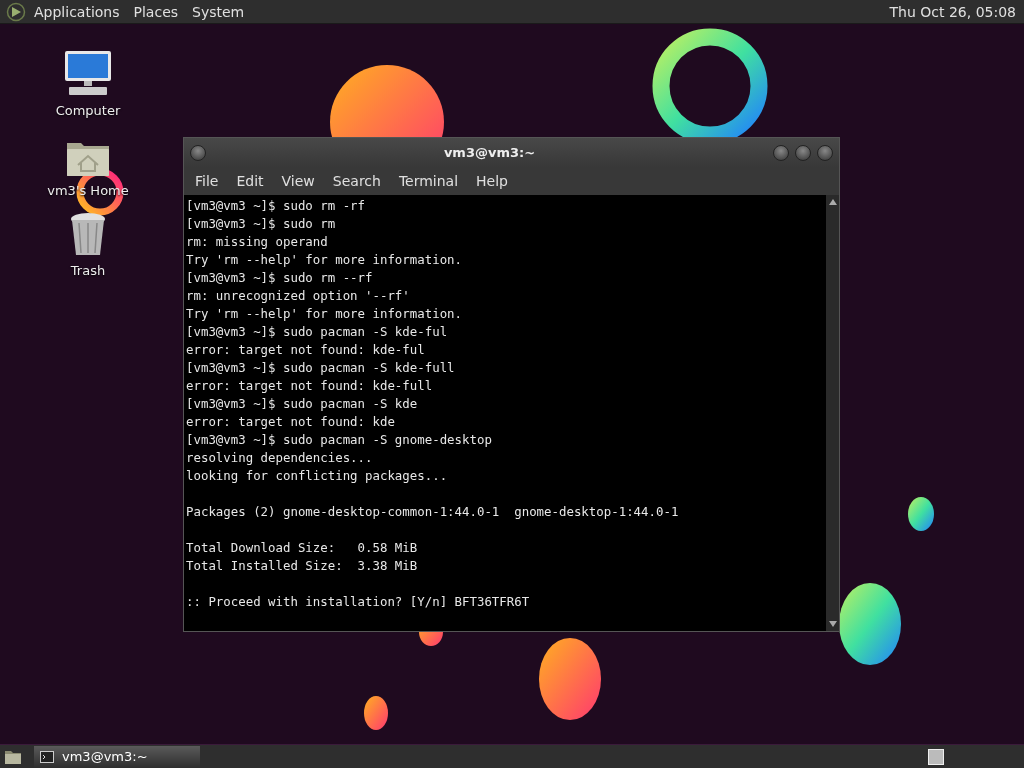 The image size is (1024, 768). Describe the element at coordinates (832, 202) in the screenshot. I see `scroll-up-arrow-icon` at that location.